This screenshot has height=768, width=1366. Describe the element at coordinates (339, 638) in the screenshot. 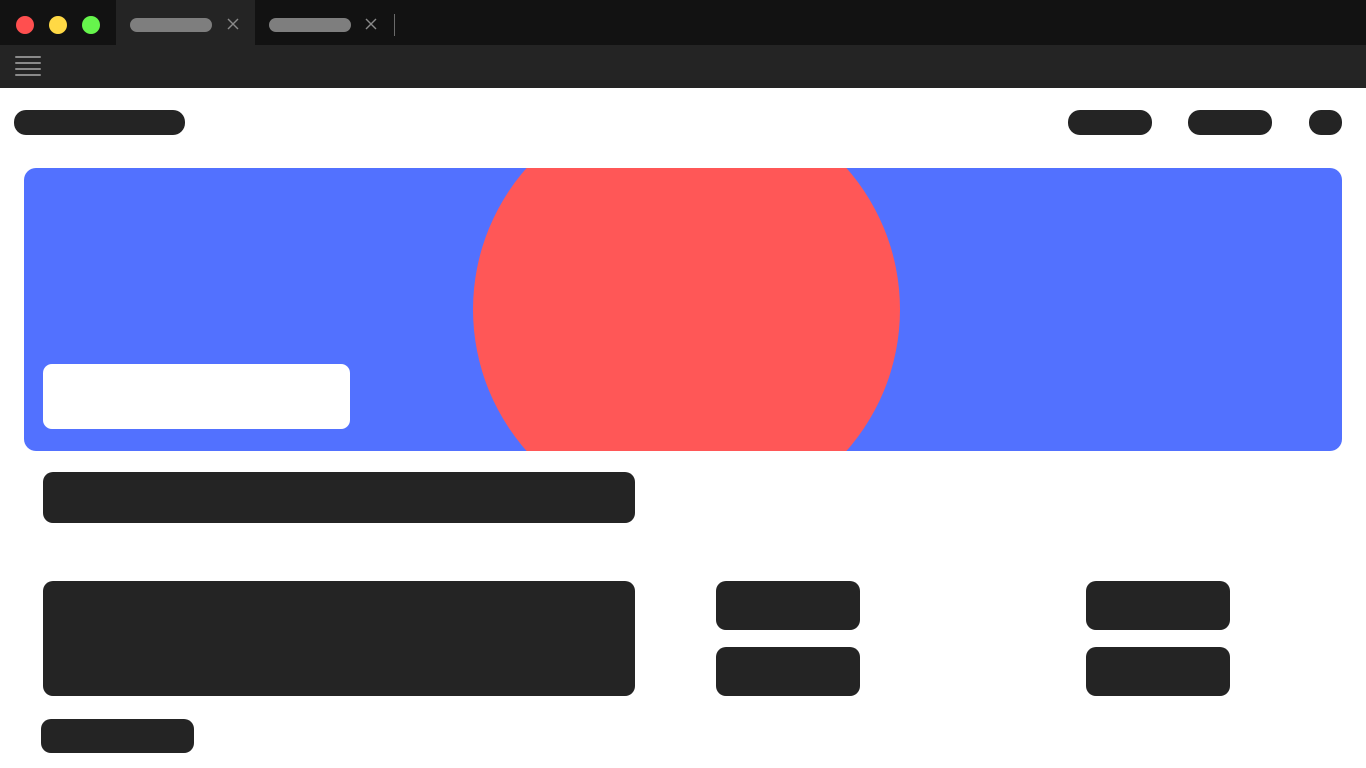

I see `description-block` at that location.